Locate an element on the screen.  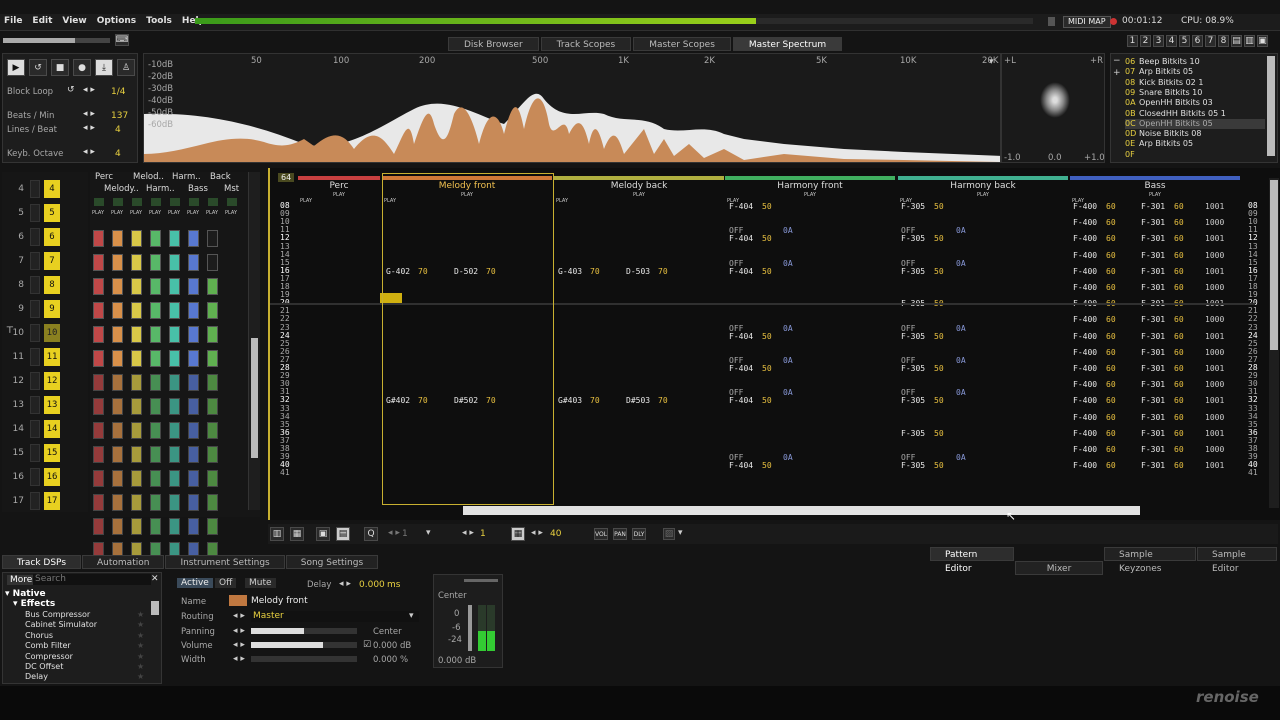
record-icon: ● is located at coordinates (82, 67).